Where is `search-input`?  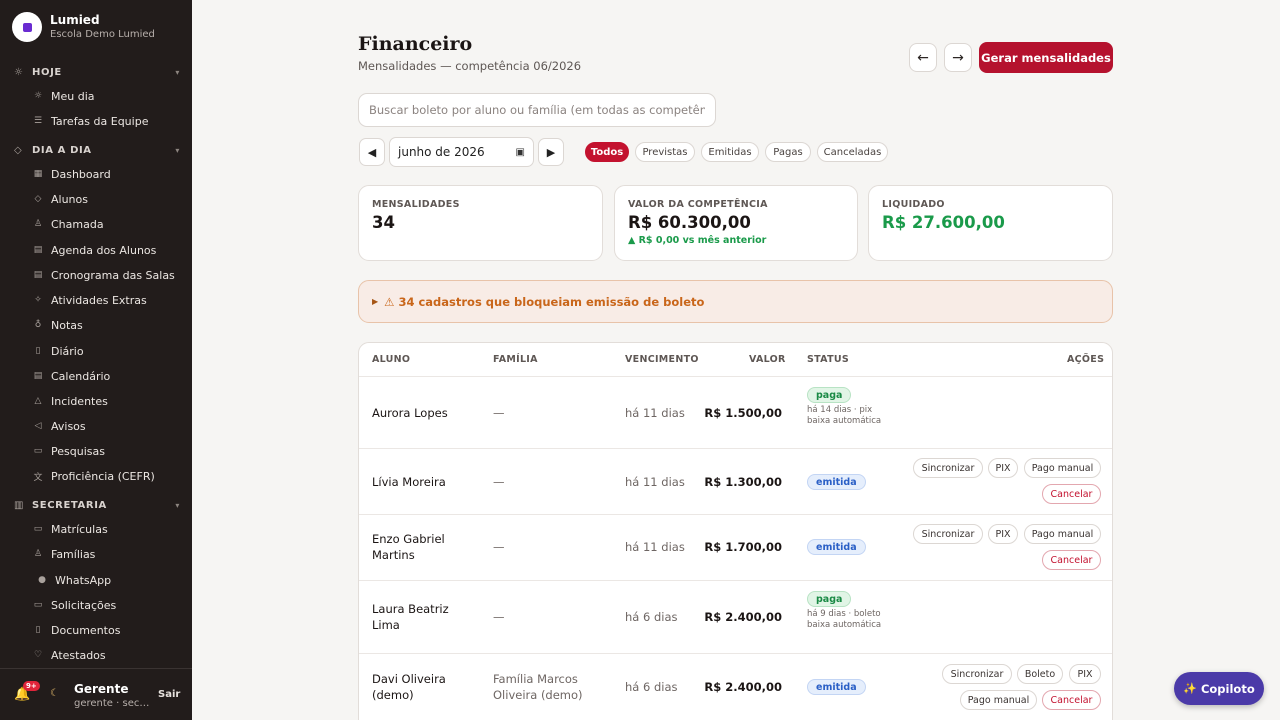 search-input is located at coordinates (537, 110).